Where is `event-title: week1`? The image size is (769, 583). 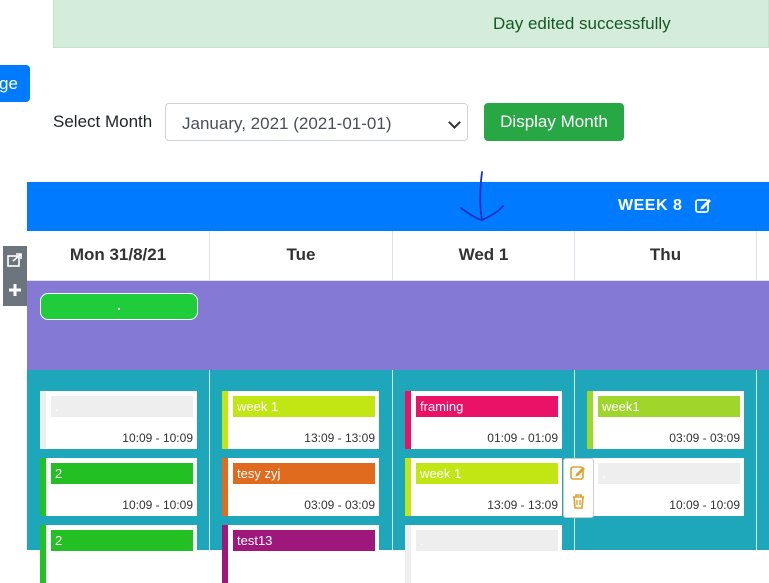 event-title: week1 is located at coordinates (669, 406).